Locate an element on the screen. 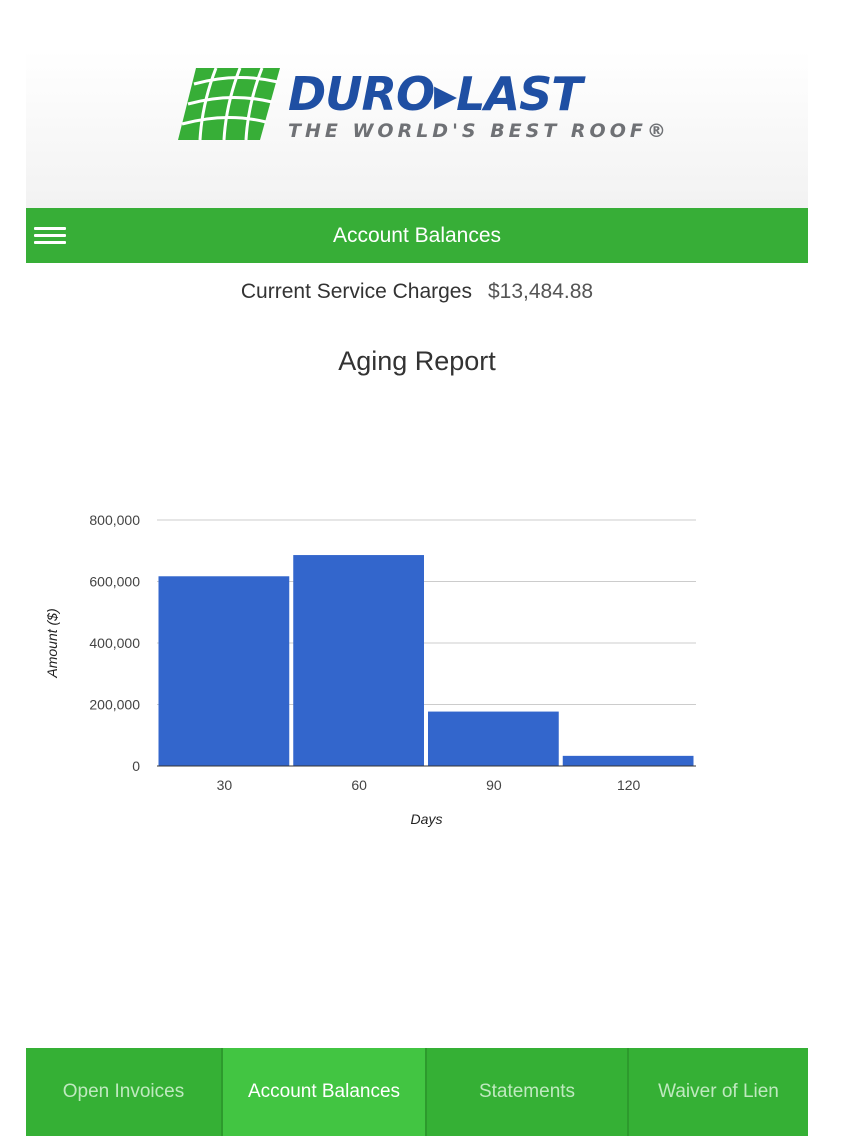  logo-wordmark: DURO▸LAST is located at coordinates (435, 94).